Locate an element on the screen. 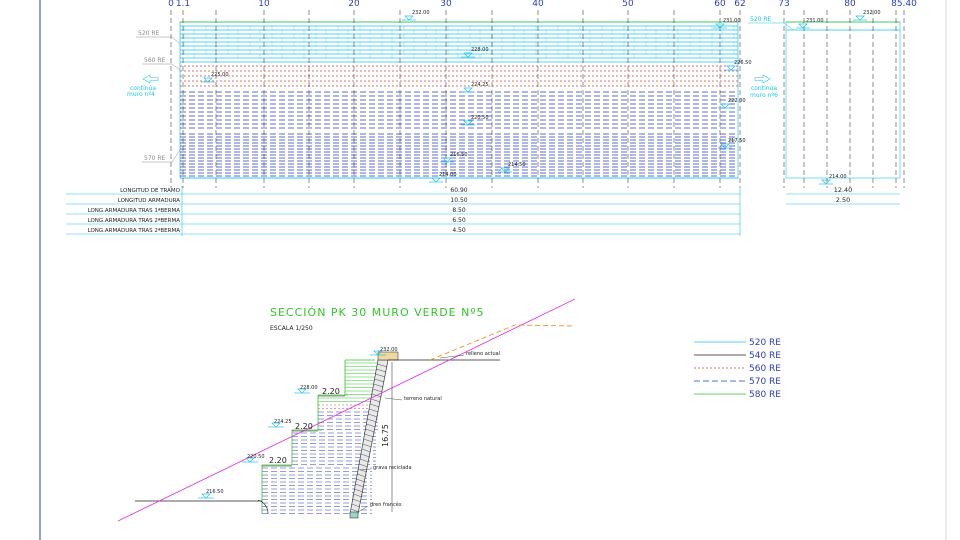 The width and height of the screenshot is (960, 540). level-label-l216_5: 216.50 is located at coordinates (459, 155).